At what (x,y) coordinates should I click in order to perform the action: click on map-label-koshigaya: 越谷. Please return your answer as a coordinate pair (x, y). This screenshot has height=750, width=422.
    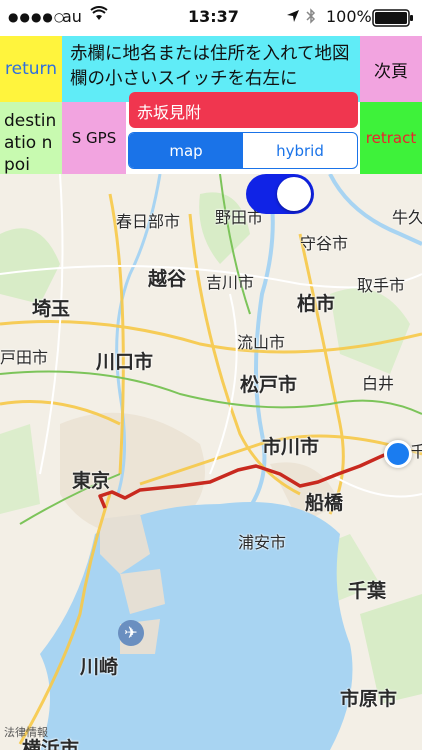
    Looking at the image, I should click on (167, 279).